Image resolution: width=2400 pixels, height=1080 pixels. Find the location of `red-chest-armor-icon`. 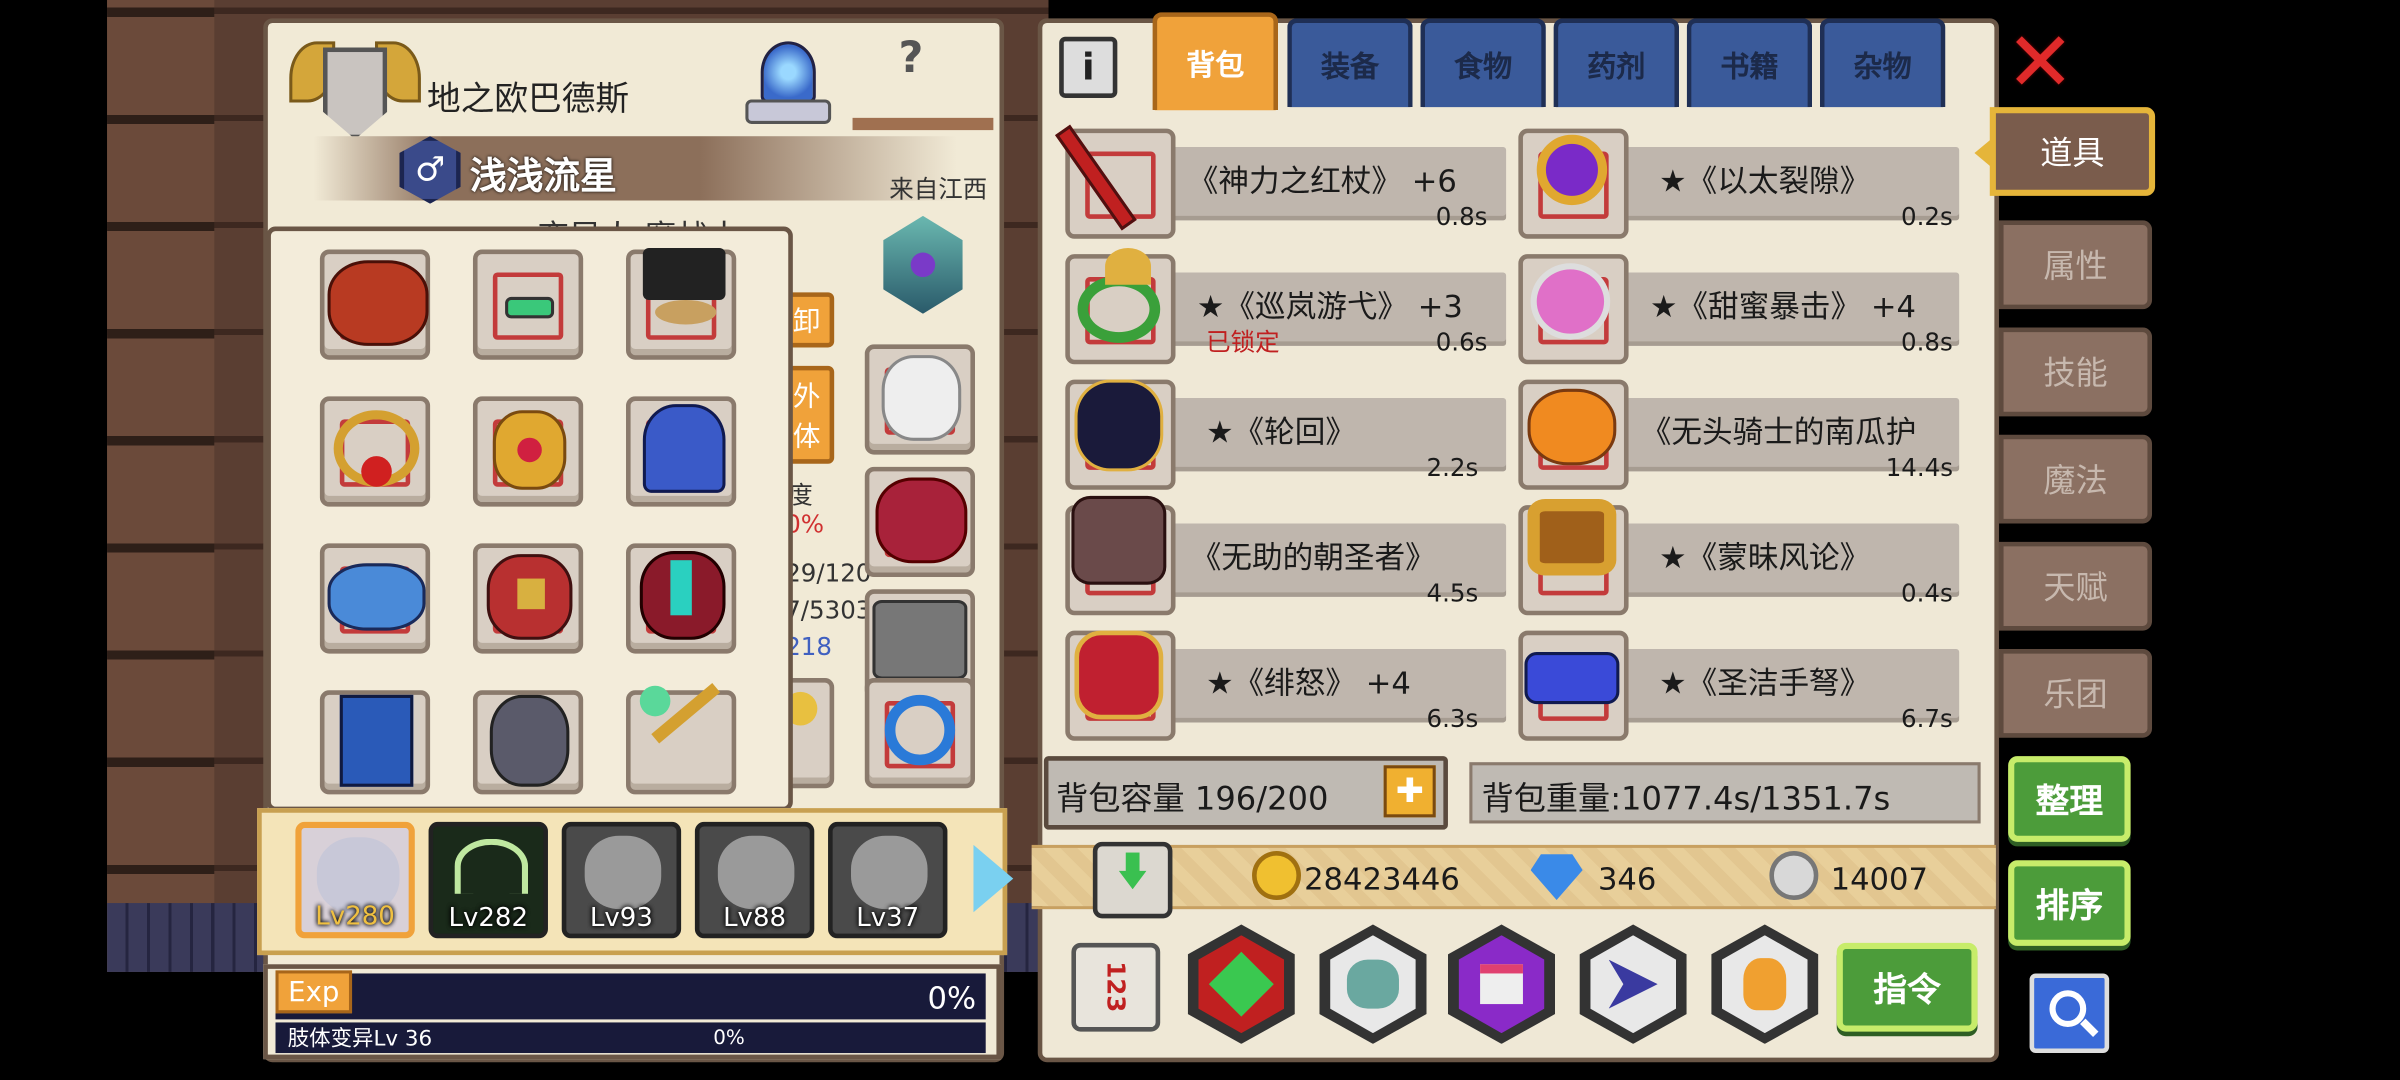

red-chest-armor-icon is located at coordinates (921, 520).